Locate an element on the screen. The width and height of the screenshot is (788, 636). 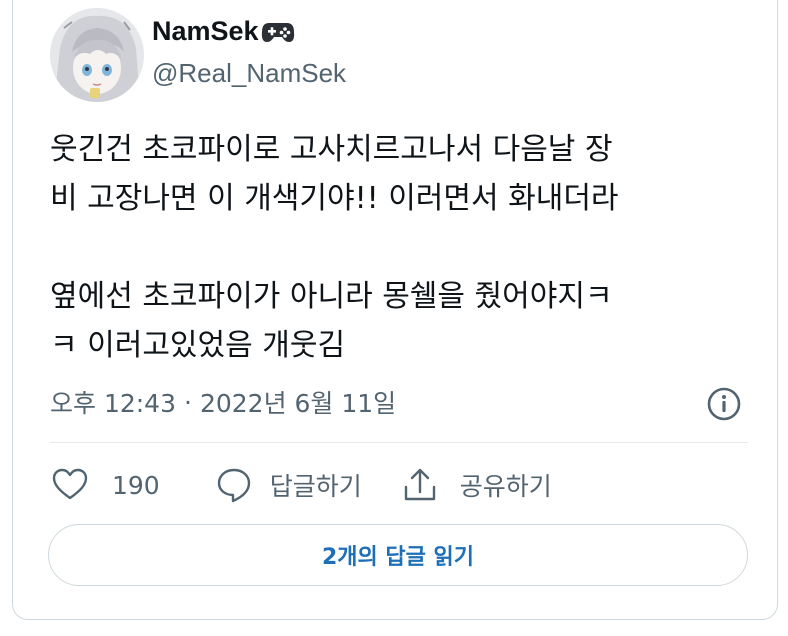
tweet-date: 2022년 6월 11일 is located at coordinates (298, 402).